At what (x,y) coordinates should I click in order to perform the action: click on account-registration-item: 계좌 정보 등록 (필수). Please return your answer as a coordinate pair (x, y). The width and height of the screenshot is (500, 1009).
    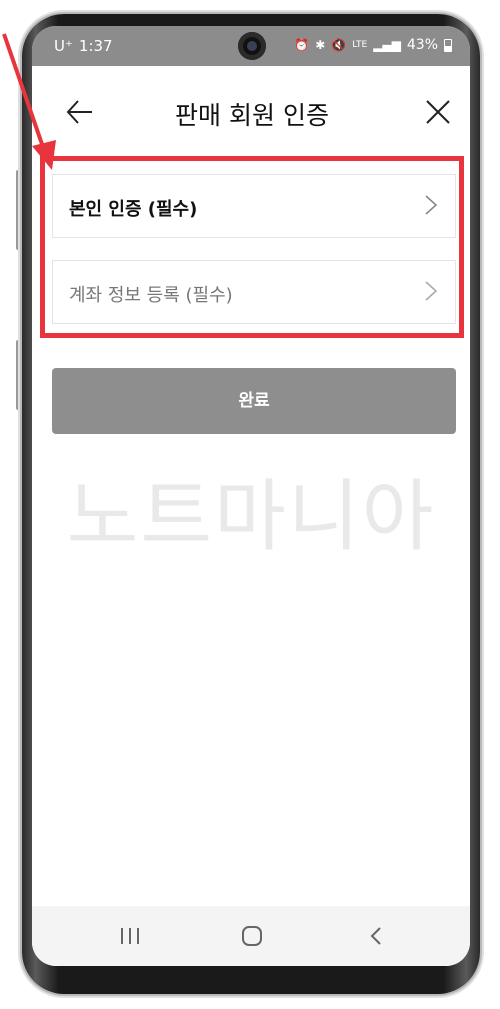
    Looking at the image, I should click on (254, 292).